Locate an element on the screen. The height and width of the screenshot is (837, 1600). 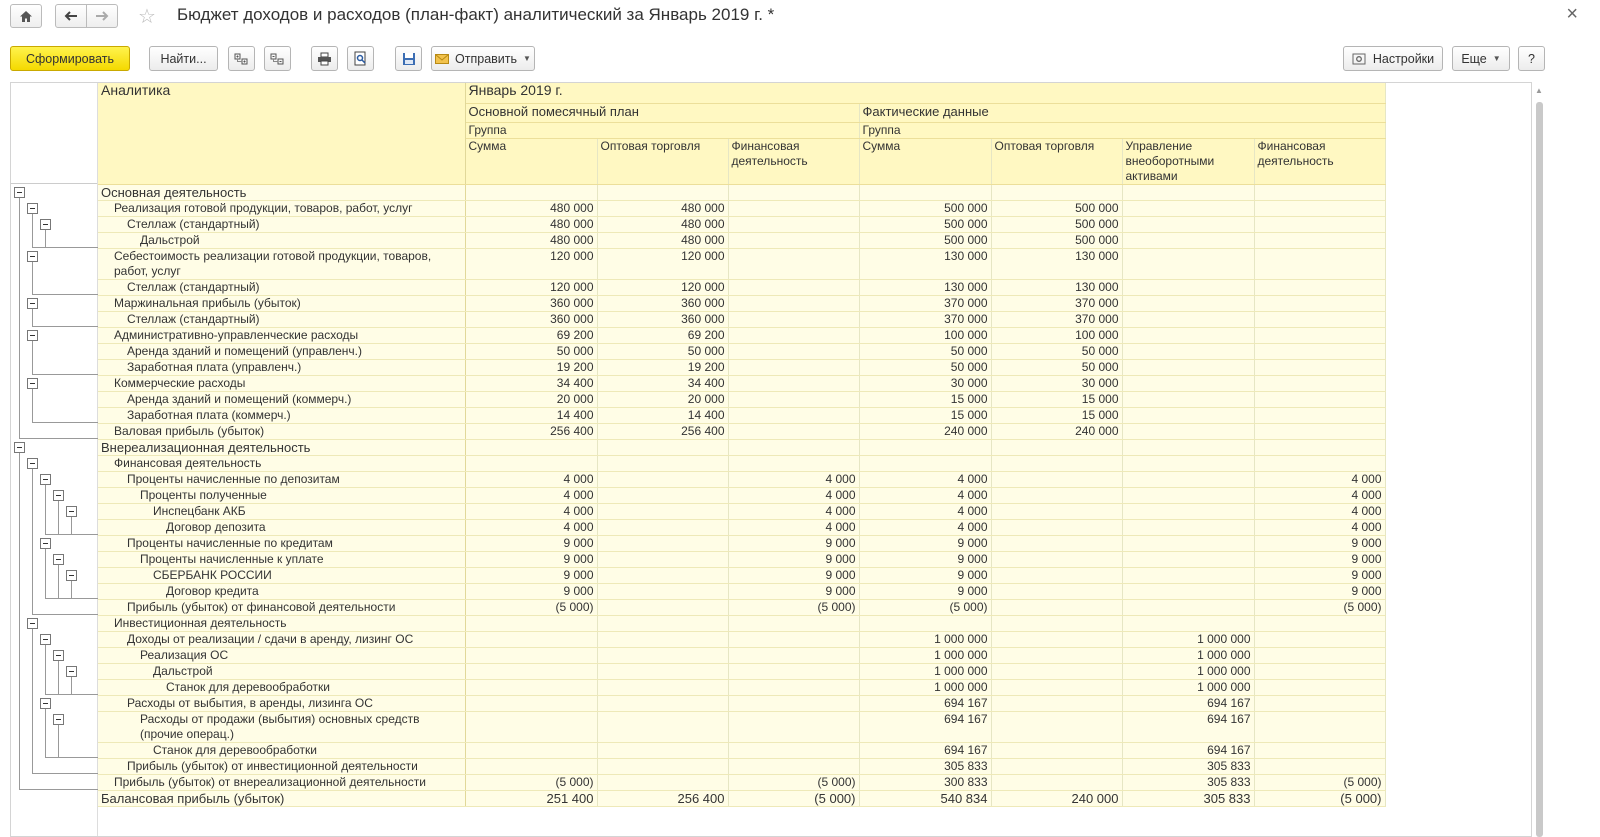
value-cell: 50 000 is located at coordinates (925, 351).